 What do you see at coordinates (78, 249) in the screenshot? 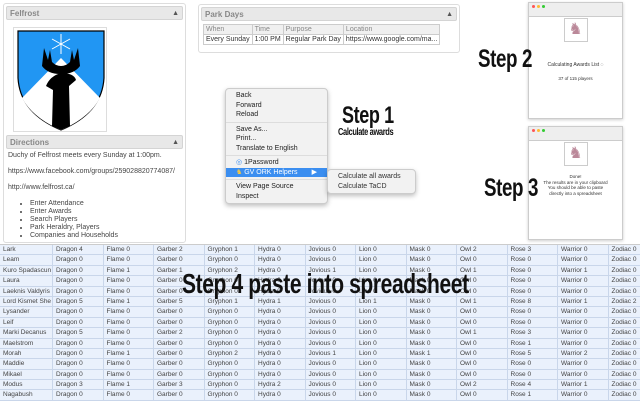
I see `award-cell: Dragon 4` at bounding box center [78, 249].